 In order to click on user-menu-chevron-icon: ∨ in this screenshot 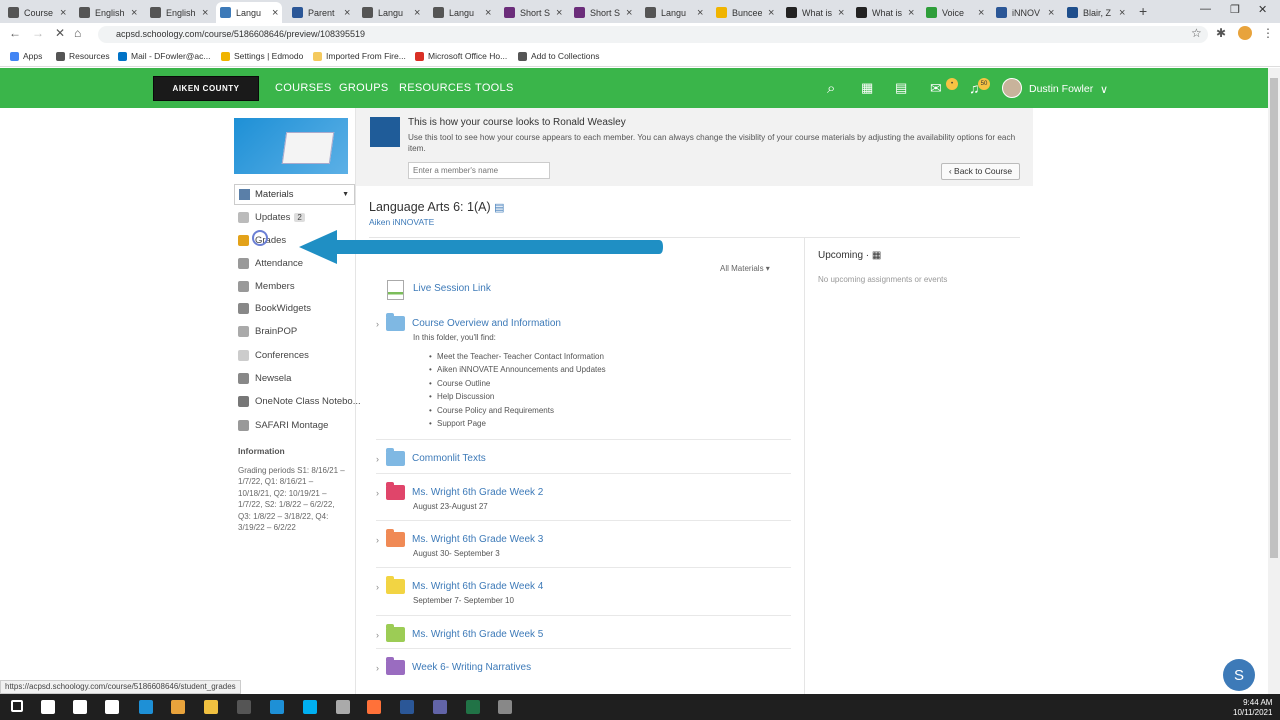, I will do `click(1104, 89)`.